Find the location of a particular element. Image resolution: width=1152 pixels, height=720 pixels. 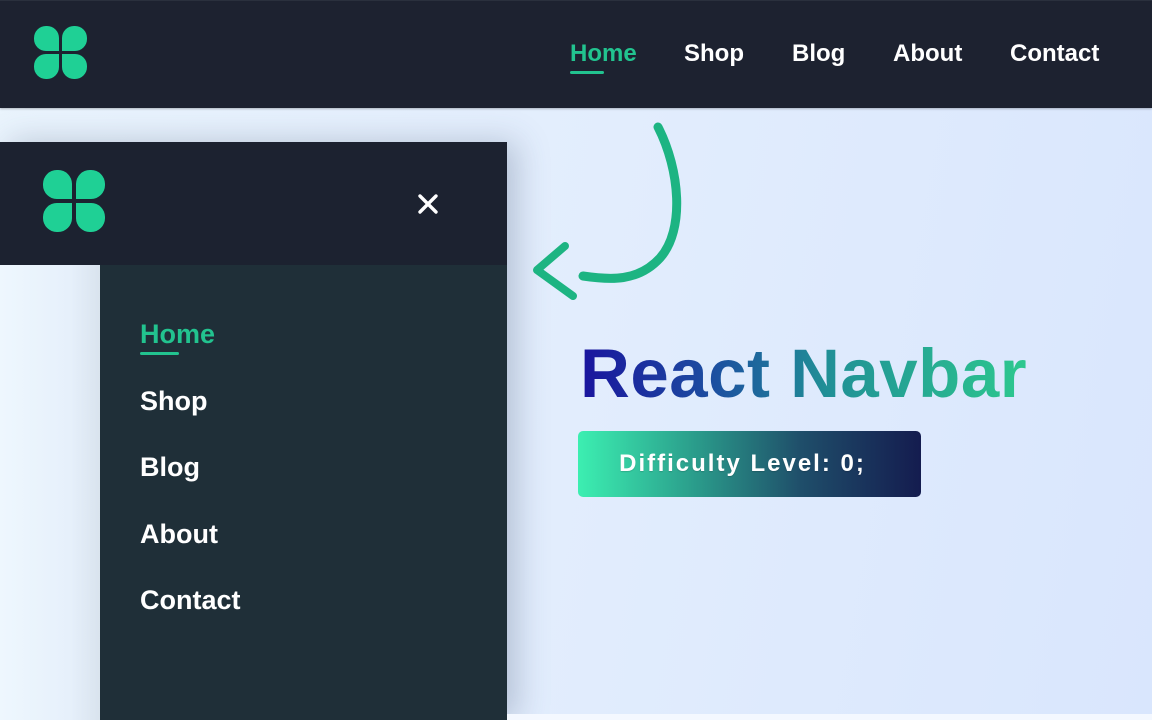

close-drawer-button is located at coordinates (428, 204).